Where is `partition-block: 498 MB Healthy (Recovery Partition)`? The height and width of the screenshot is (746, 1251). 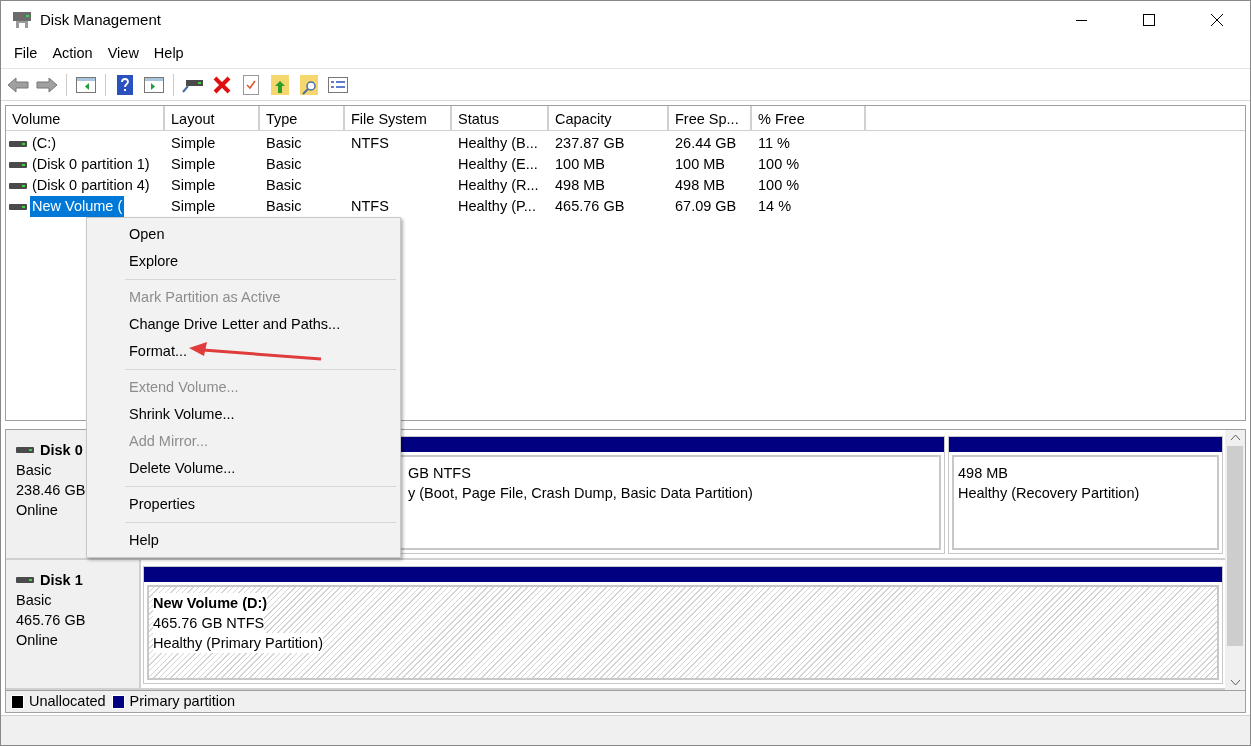
partition-block: 498 MB Healthy (Recovery Partition) is located at coordinates (1085, 495).